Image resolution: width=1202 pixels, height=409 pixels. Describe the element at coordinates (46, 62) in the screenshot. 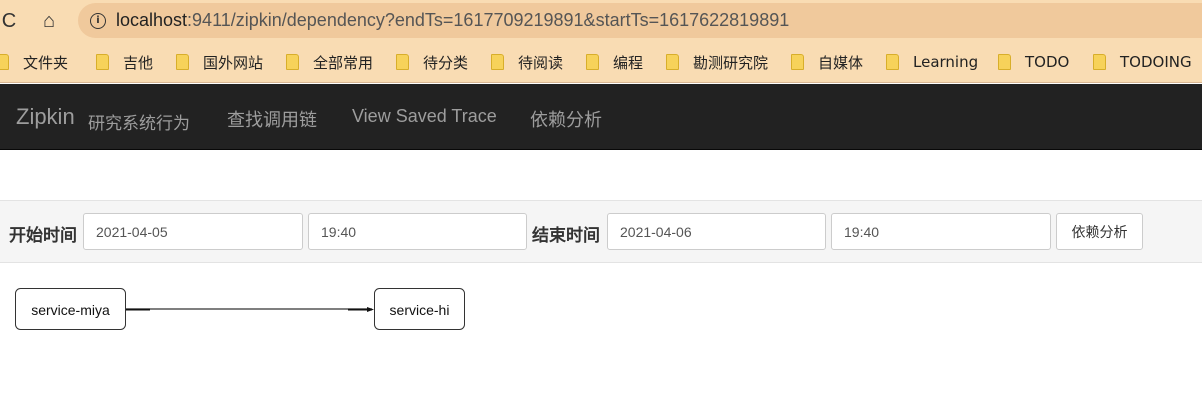

I see `bookmark-label: 文件夹` at that location.